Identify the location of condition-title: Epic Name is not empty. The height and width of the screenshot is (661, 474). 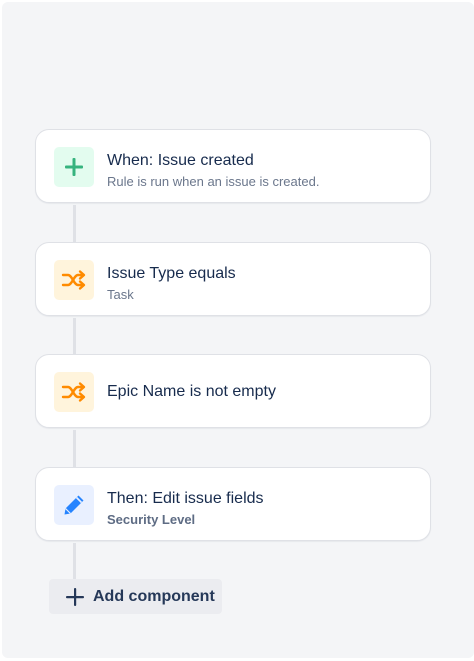
(191, 391).